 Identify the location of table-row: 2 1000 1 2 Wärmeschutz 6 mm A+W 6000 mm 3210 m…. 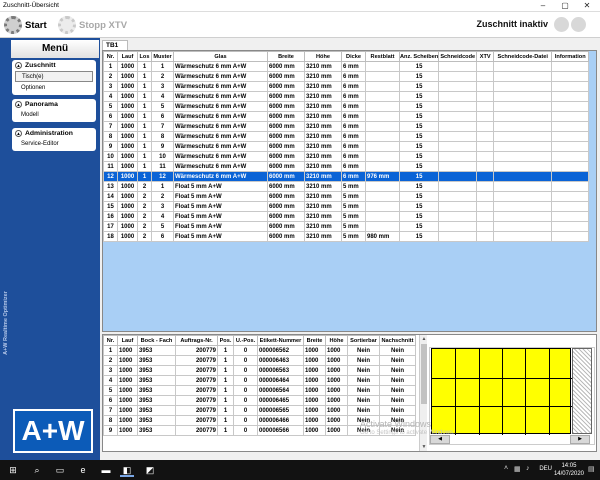
(346, 76).